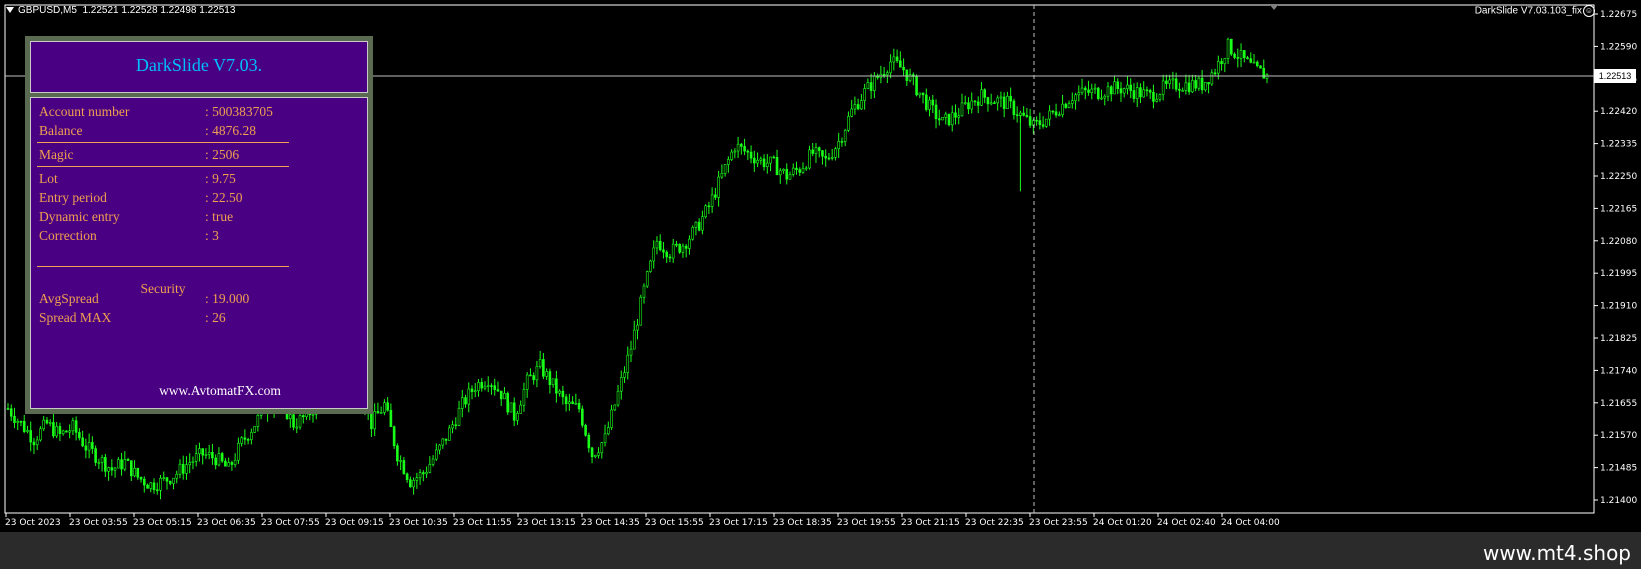 This screenshot has width=1641, height=569. Describe the element at coordinates (802, 523) in the screenshot. I see `x-tick-label: 23 Oct 18:35` at that location.